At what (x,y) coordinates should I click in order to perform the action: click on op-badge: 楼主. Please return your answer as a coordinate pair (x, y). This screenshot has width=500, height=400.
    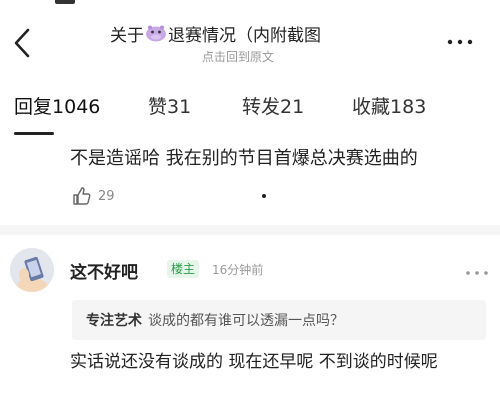
    Looking at the image, I should click on (183, 269).